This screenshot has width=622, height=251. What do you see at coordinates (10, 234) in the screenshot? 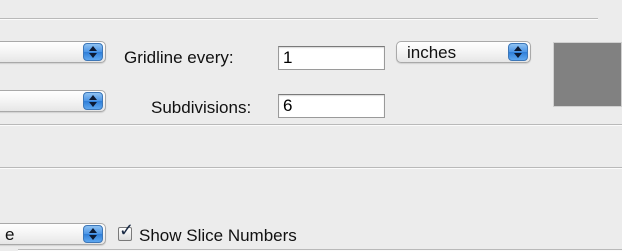
I see `slice-line-color-value: e` at bounding box center [10, 234].